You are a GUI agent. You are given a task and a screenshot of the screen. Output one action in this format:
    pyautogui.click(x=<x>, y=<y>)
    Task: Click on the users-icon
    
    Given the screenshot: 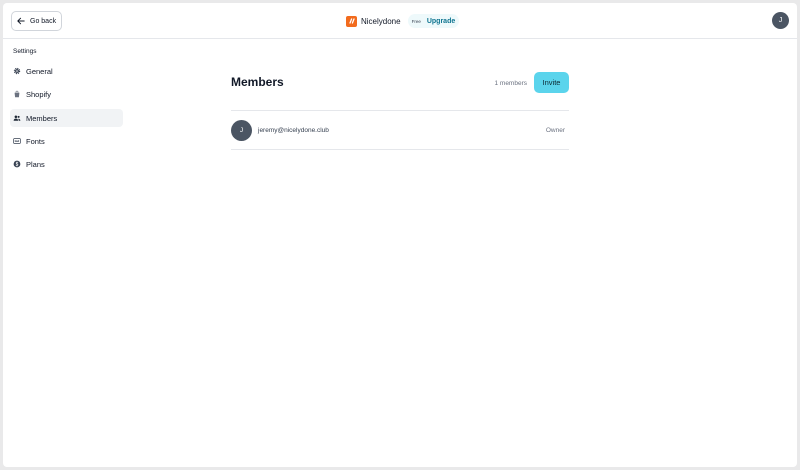 What is the action you would take?
    pyautogui.click(x=17, y=118)
    